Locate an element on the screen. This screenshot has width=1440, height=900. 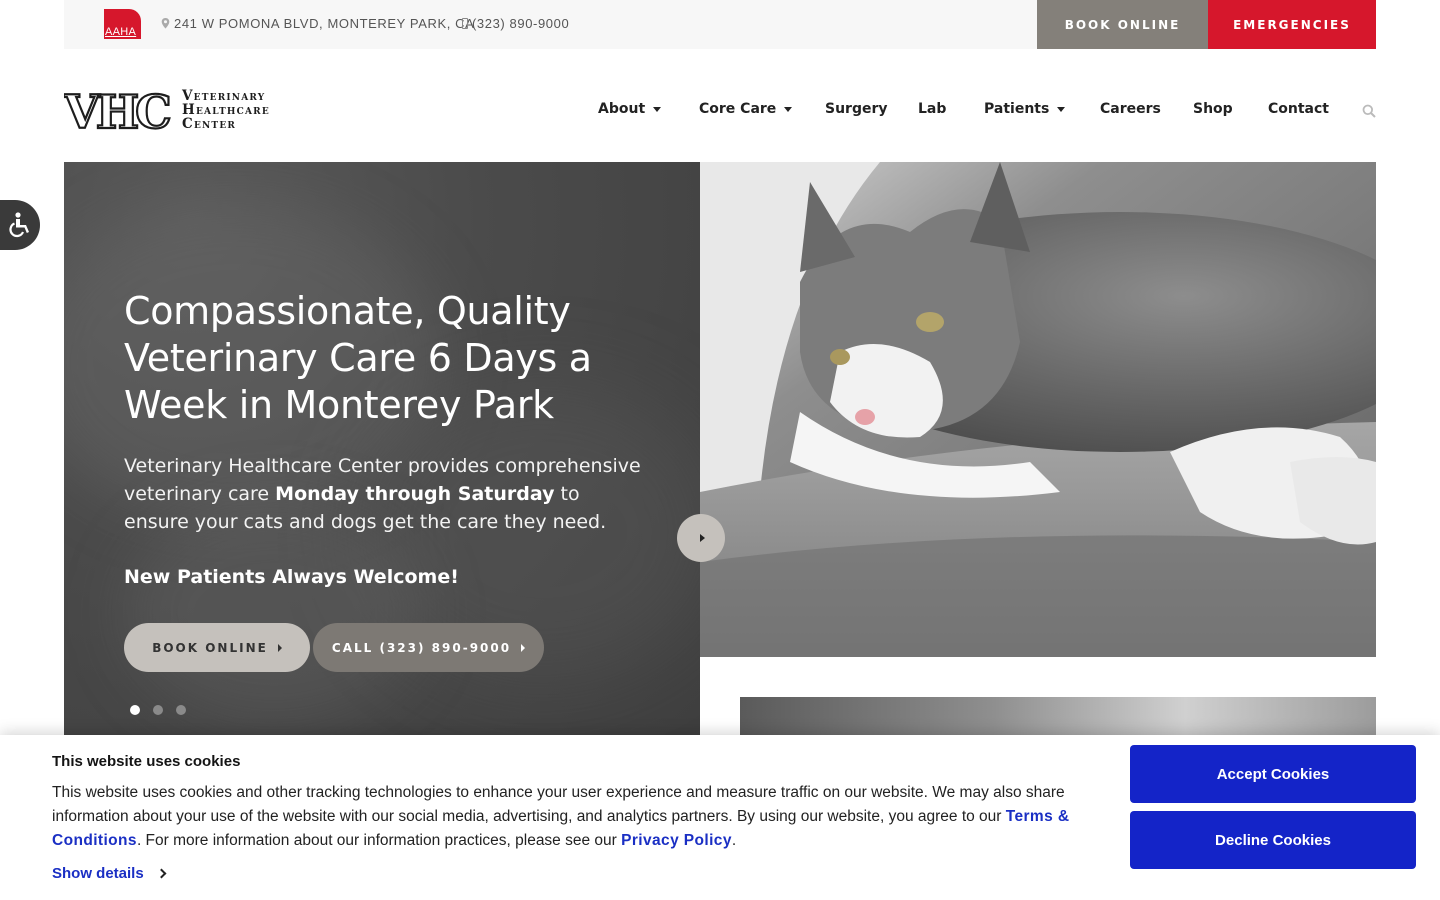
call-button: CALL (323) 890-9000 is located at coordinates (428, 647).